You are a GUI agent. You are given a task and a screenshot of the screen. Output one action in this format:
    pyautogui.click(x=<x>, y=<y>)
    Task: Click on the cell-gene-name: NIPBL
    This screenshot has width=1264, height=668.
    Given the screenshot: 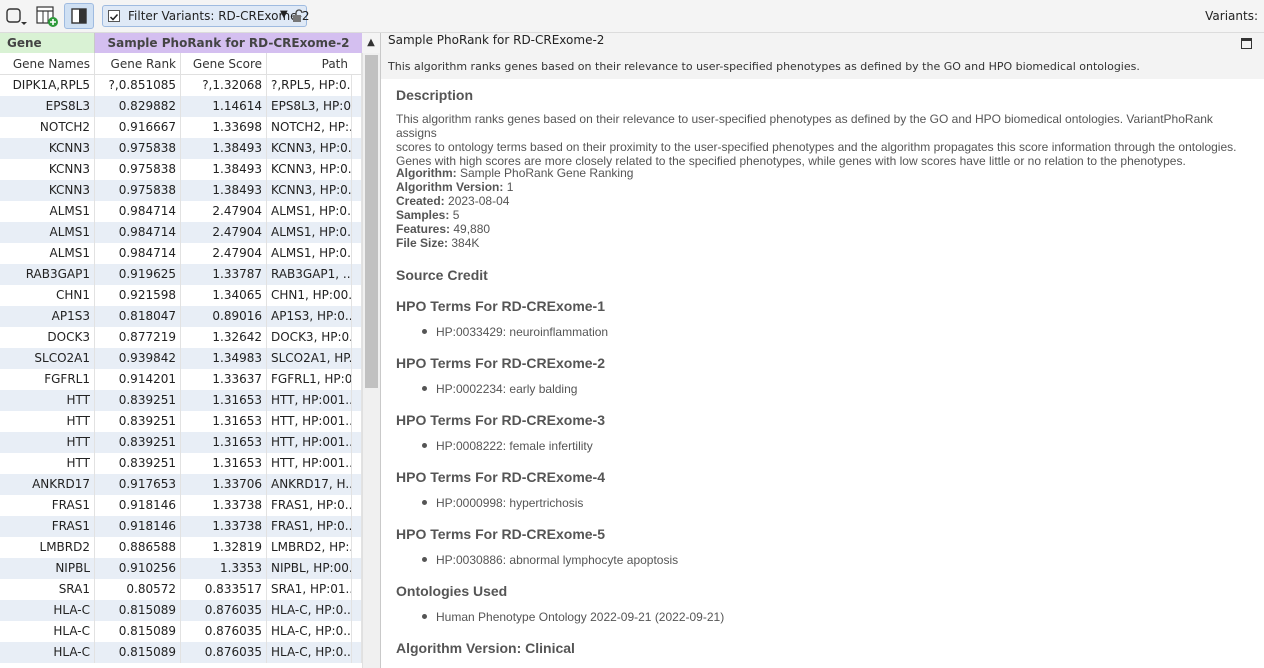 What is the action you would take?
    pyautogui.click(x=47, y=568)
    